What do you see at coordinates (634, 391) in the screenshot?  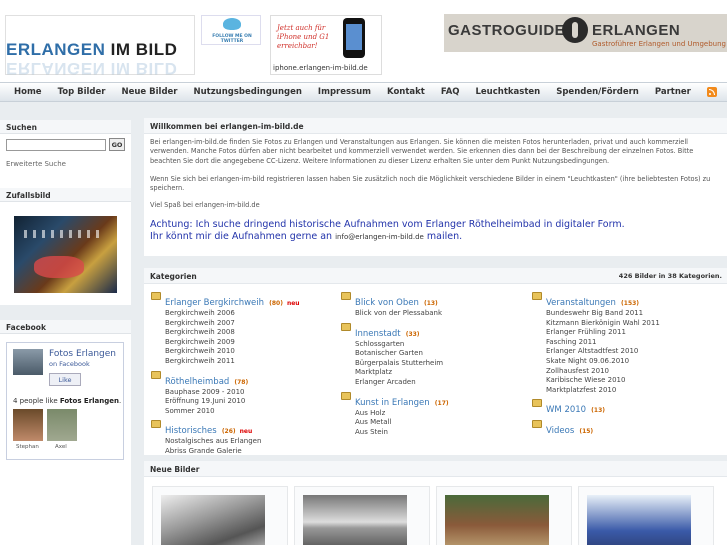 I see `subcategory-link: Marktplatzfest 2010` at bounding box center [634, 391].